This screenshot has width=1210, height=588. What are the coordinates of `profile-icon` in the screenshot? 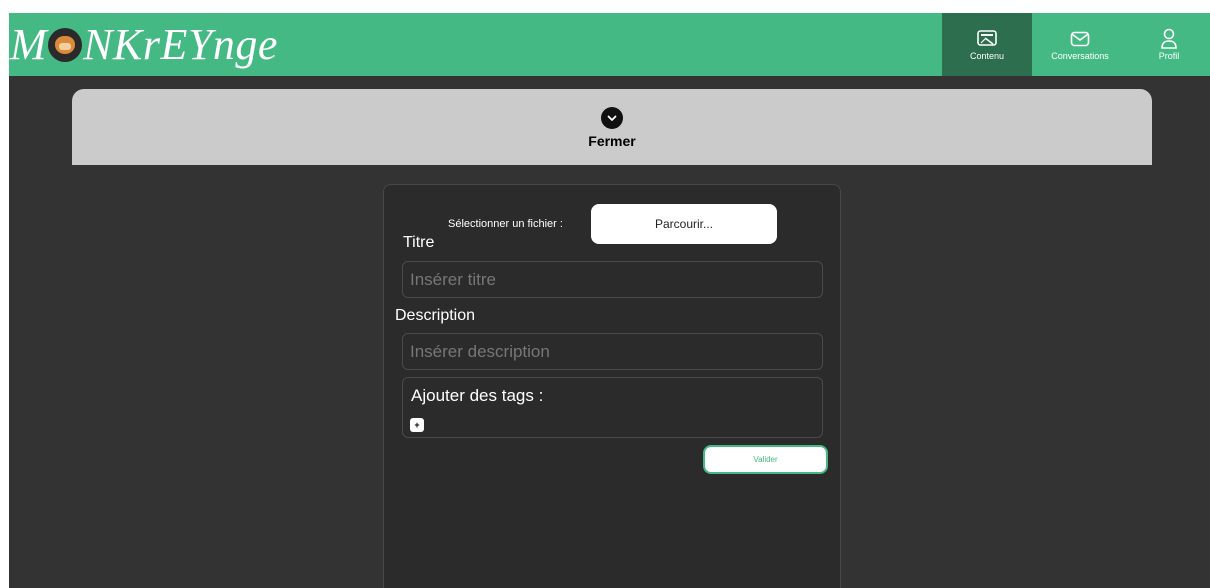 It's located at (1169, 38).